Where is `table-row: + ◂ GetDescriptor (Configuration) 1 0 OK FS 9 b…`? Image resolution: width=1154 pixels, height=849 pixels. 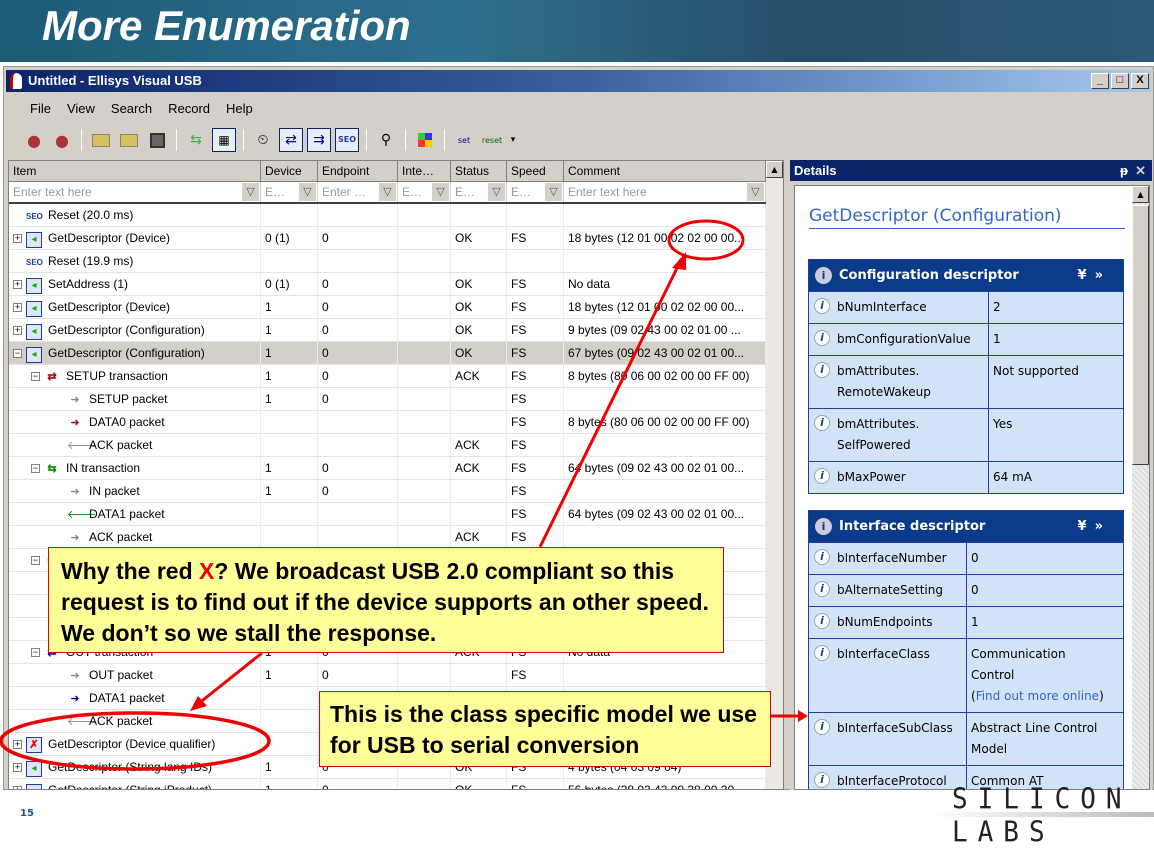
table-row: + ◂ GetDescriptor (Configuration) 1 0 OK FS 9 b… is located at coordinates (396, 330).